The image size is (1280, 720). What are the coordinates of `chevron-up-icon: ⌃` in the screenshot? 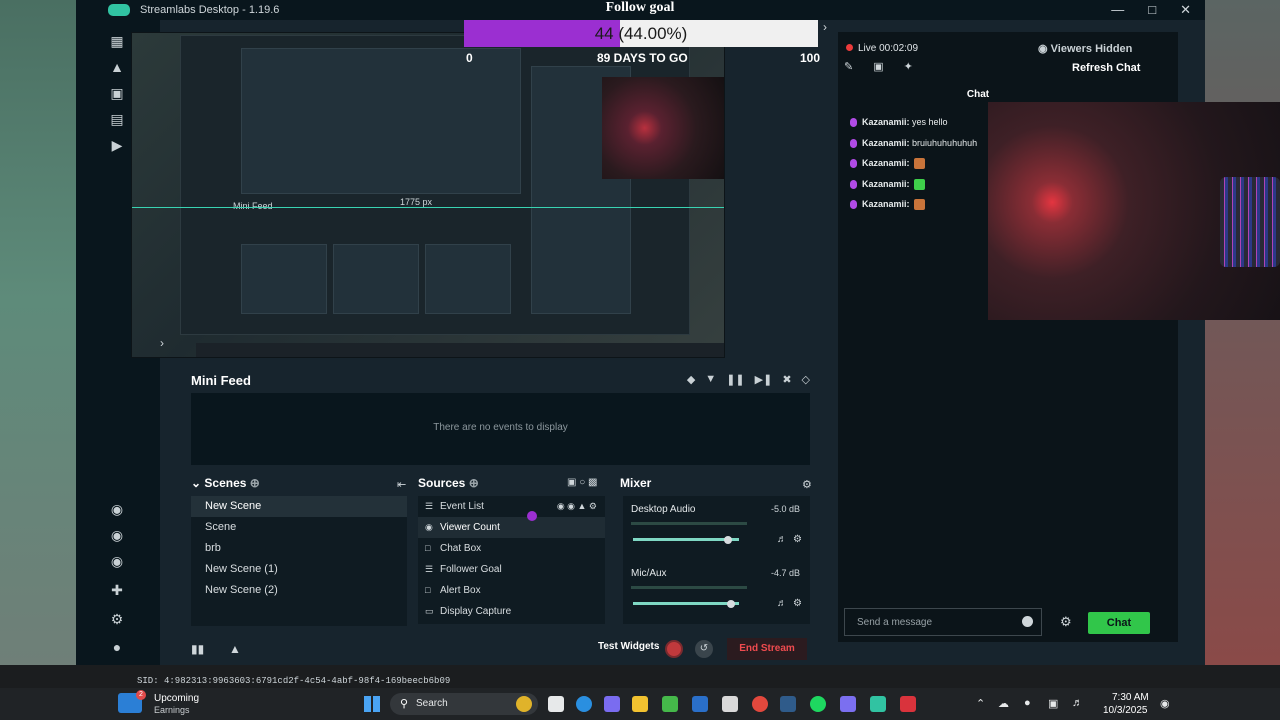 It's located at (980, 703).